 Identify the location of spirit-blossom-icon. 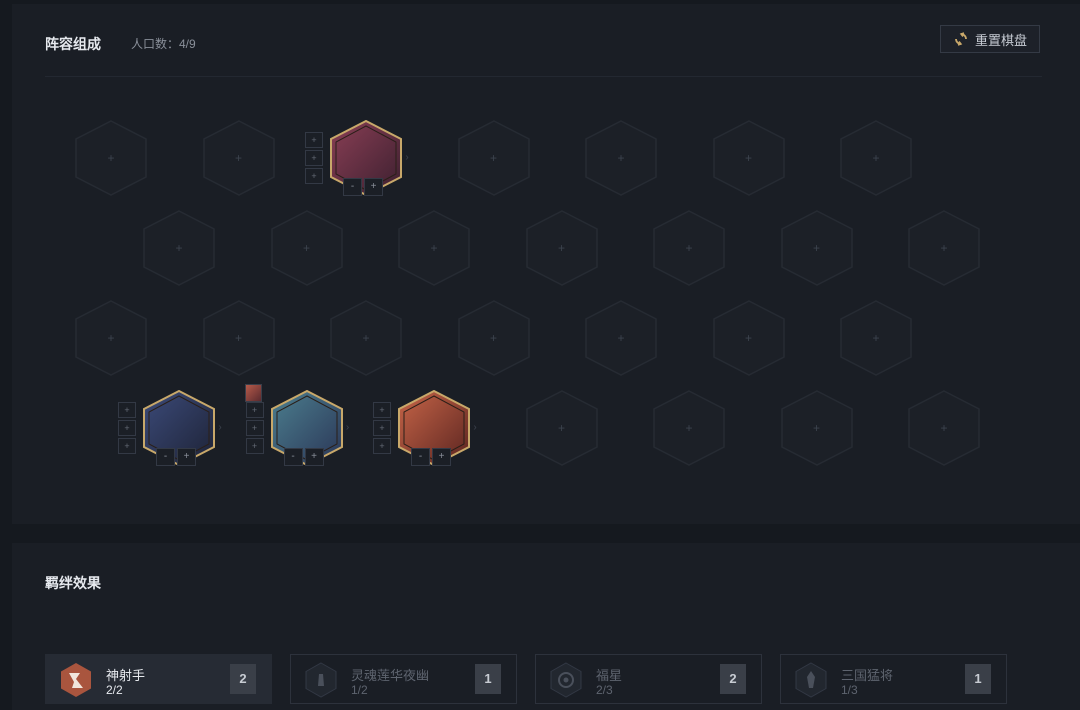
(321, 680).